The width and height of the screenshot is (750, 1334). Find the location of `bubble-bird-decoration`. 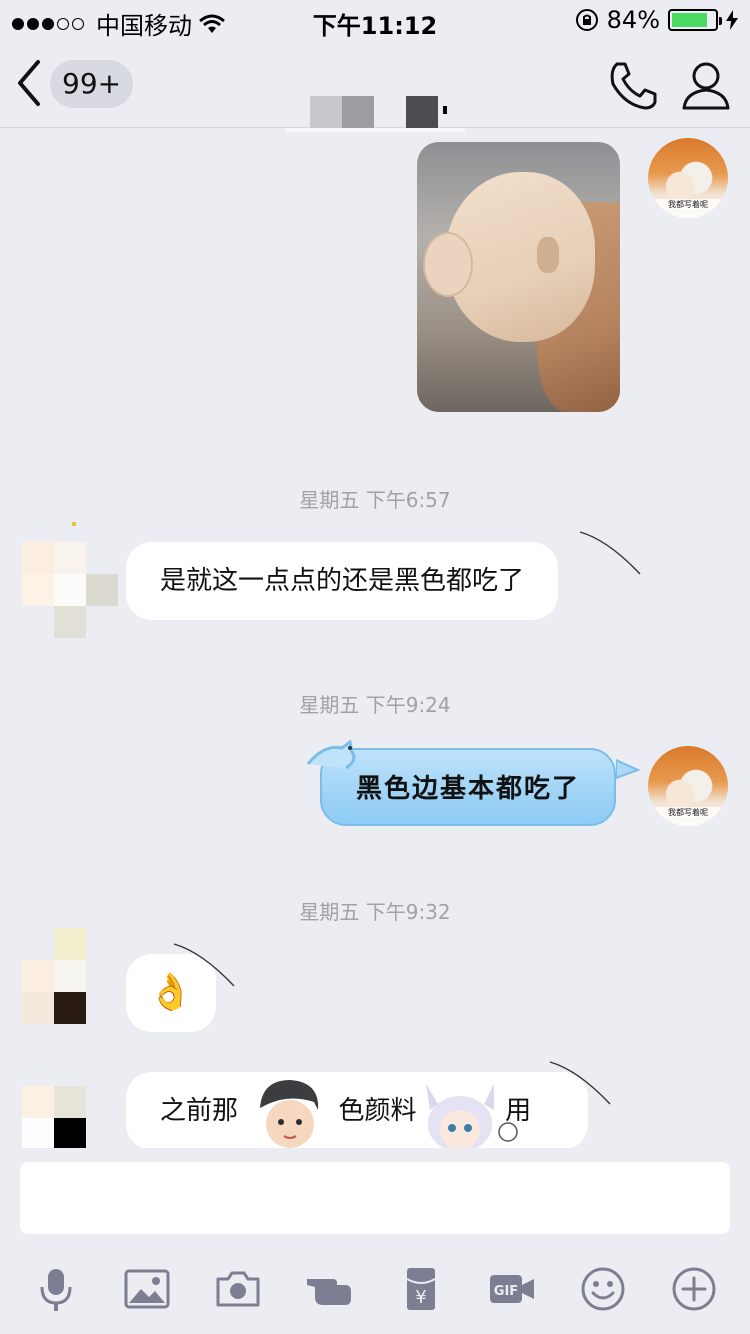

bubble-bird-decoration is located at coordinates (331, 754).